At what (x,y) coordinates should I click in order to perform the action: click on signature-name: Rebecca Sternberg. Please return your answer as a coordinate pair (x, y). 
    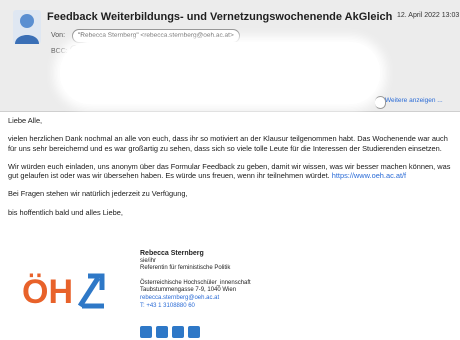
    Looking at the image, I should click on (172, 253).